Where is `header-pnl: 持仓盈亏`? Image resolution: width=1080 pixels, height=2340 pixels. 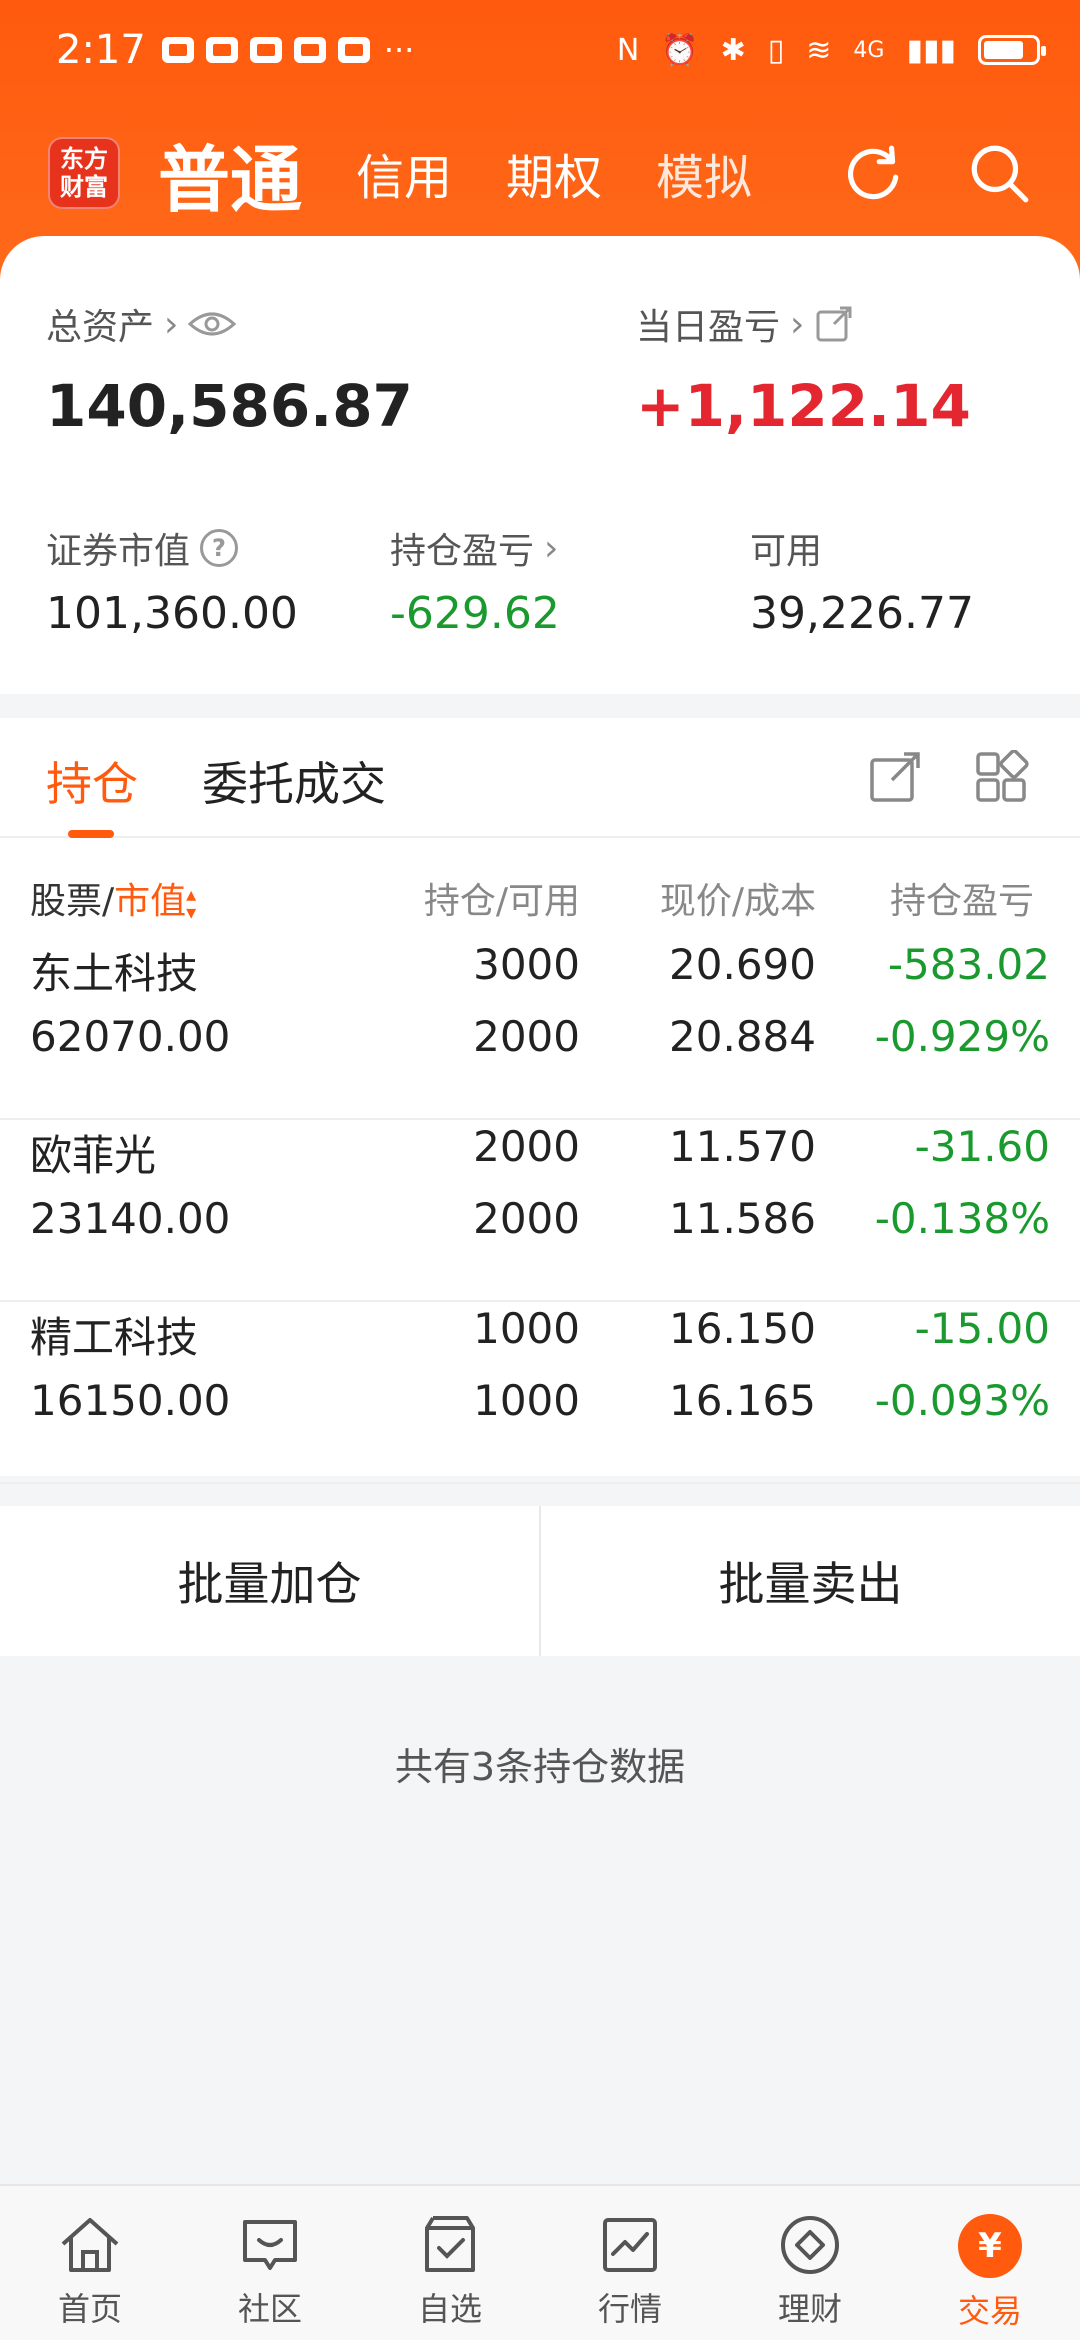
header-pnl: 持仓盈亏 is located at coordinates (975, 898).